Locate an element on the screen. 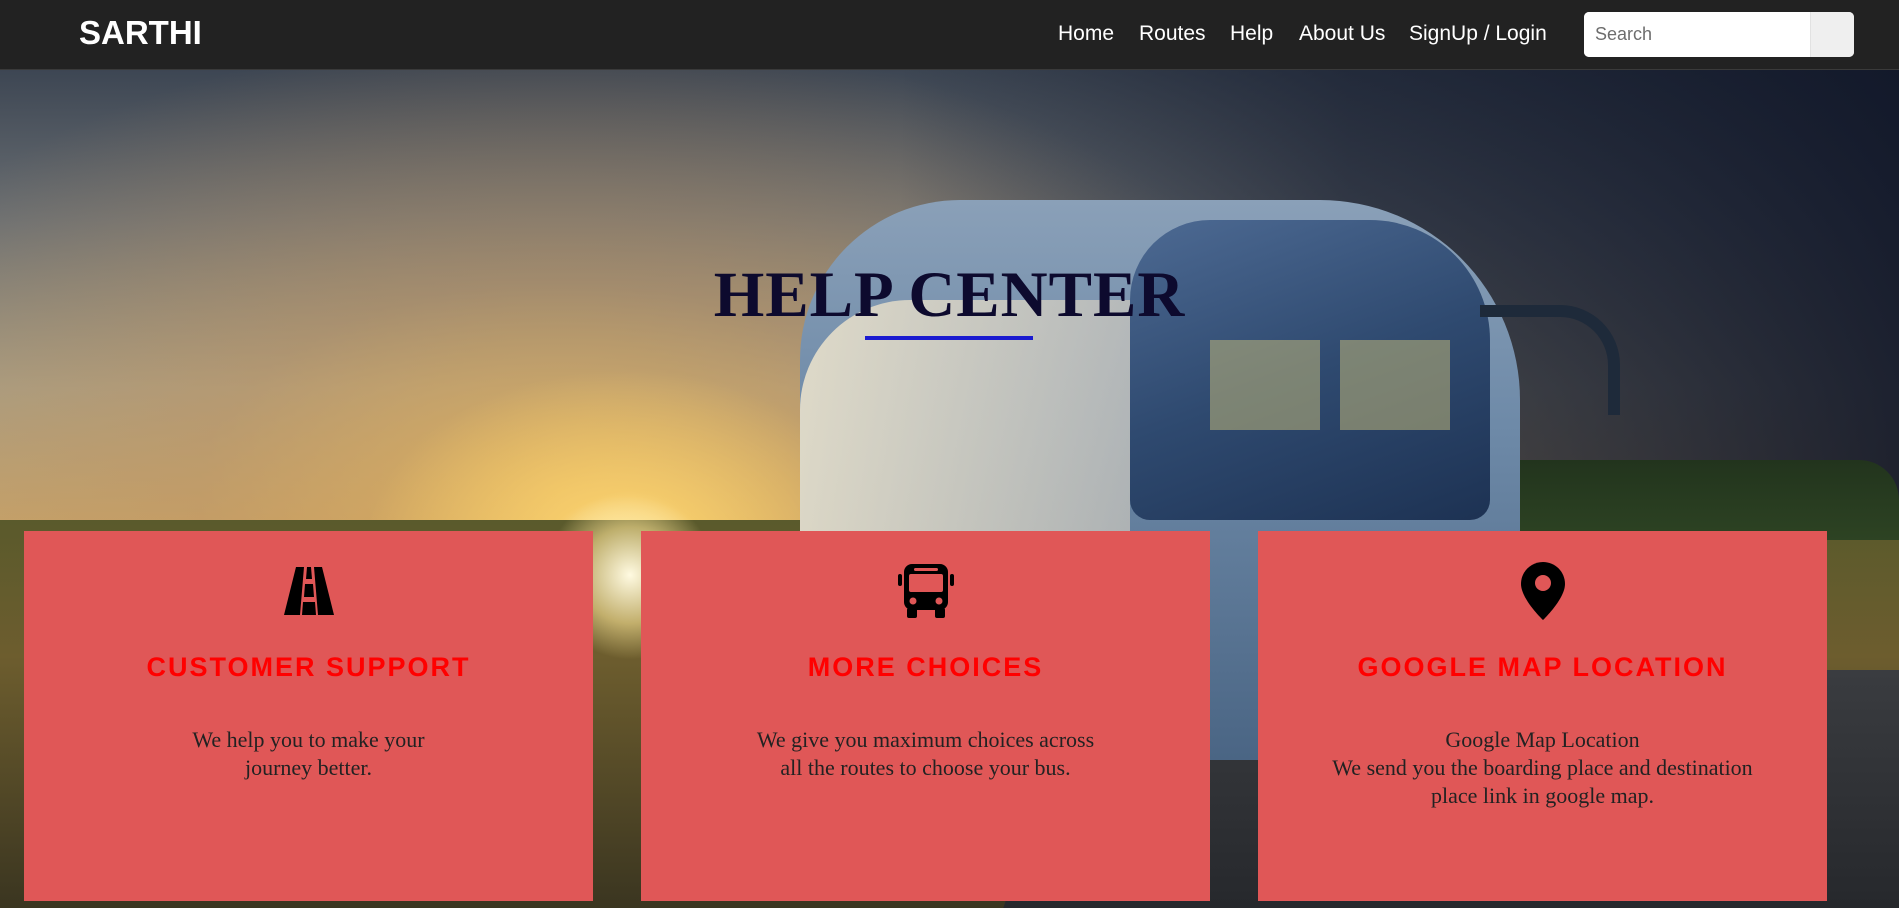 Image resolution: width=1899 pixels, height=908 pixels. card-text-line: We give you maximum choices across is located at coordinates (925, 739).